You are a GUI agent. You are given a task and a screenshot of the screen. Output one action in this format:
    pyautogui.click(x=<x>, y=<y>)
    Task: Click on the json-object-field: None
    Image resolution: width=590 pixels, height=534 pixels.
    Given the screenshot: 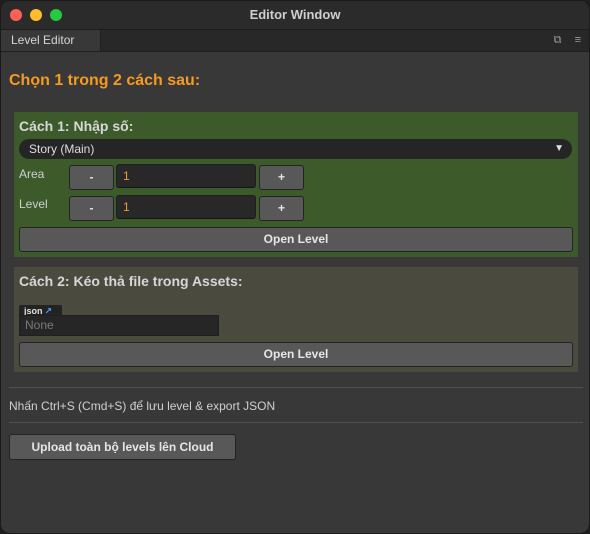 What is the action you would take?
    pyautogui.click(x=119, y=325)
    